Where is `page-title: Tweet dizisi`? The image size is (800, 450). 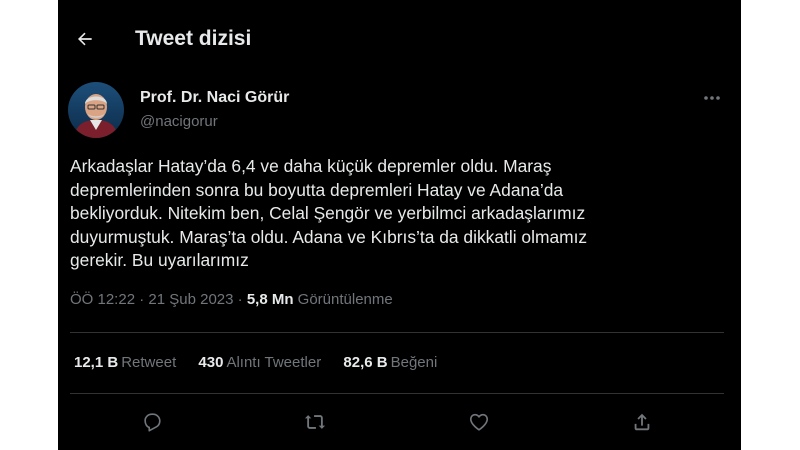
page-title: Tweet dizisi is located at coordinates (193, 38).